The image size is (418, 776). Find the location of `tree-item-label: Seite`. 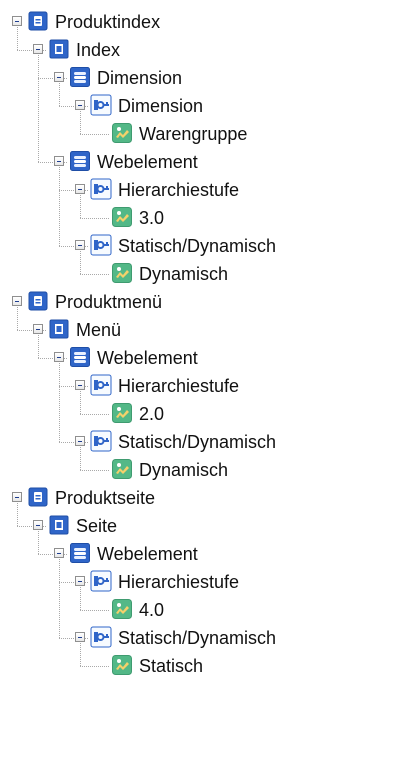

tree-item-label: Seite is located at coordinates (97, 526).